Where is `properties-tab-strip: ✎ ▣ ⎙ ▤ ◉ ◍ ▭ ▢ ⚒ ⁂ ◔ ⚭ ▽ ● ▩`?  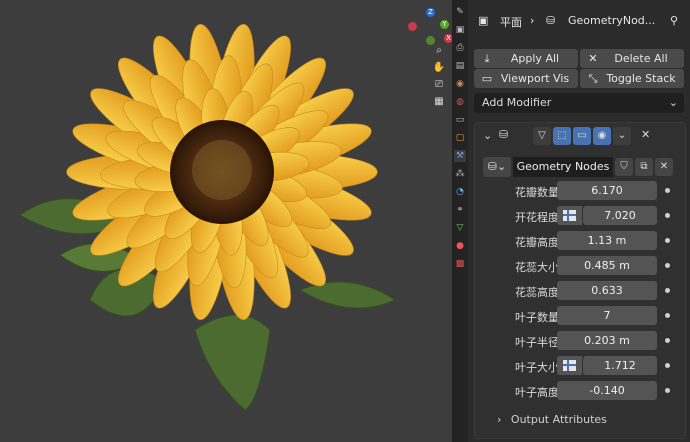 properties-tab-strip: ✎ ▣ ⎙ ▤ ◉ ◍ ▭ ▢ ⚒ ⁂ ◔ ⚭ ▽ ● ▩ is located at coordinates (460, 221).